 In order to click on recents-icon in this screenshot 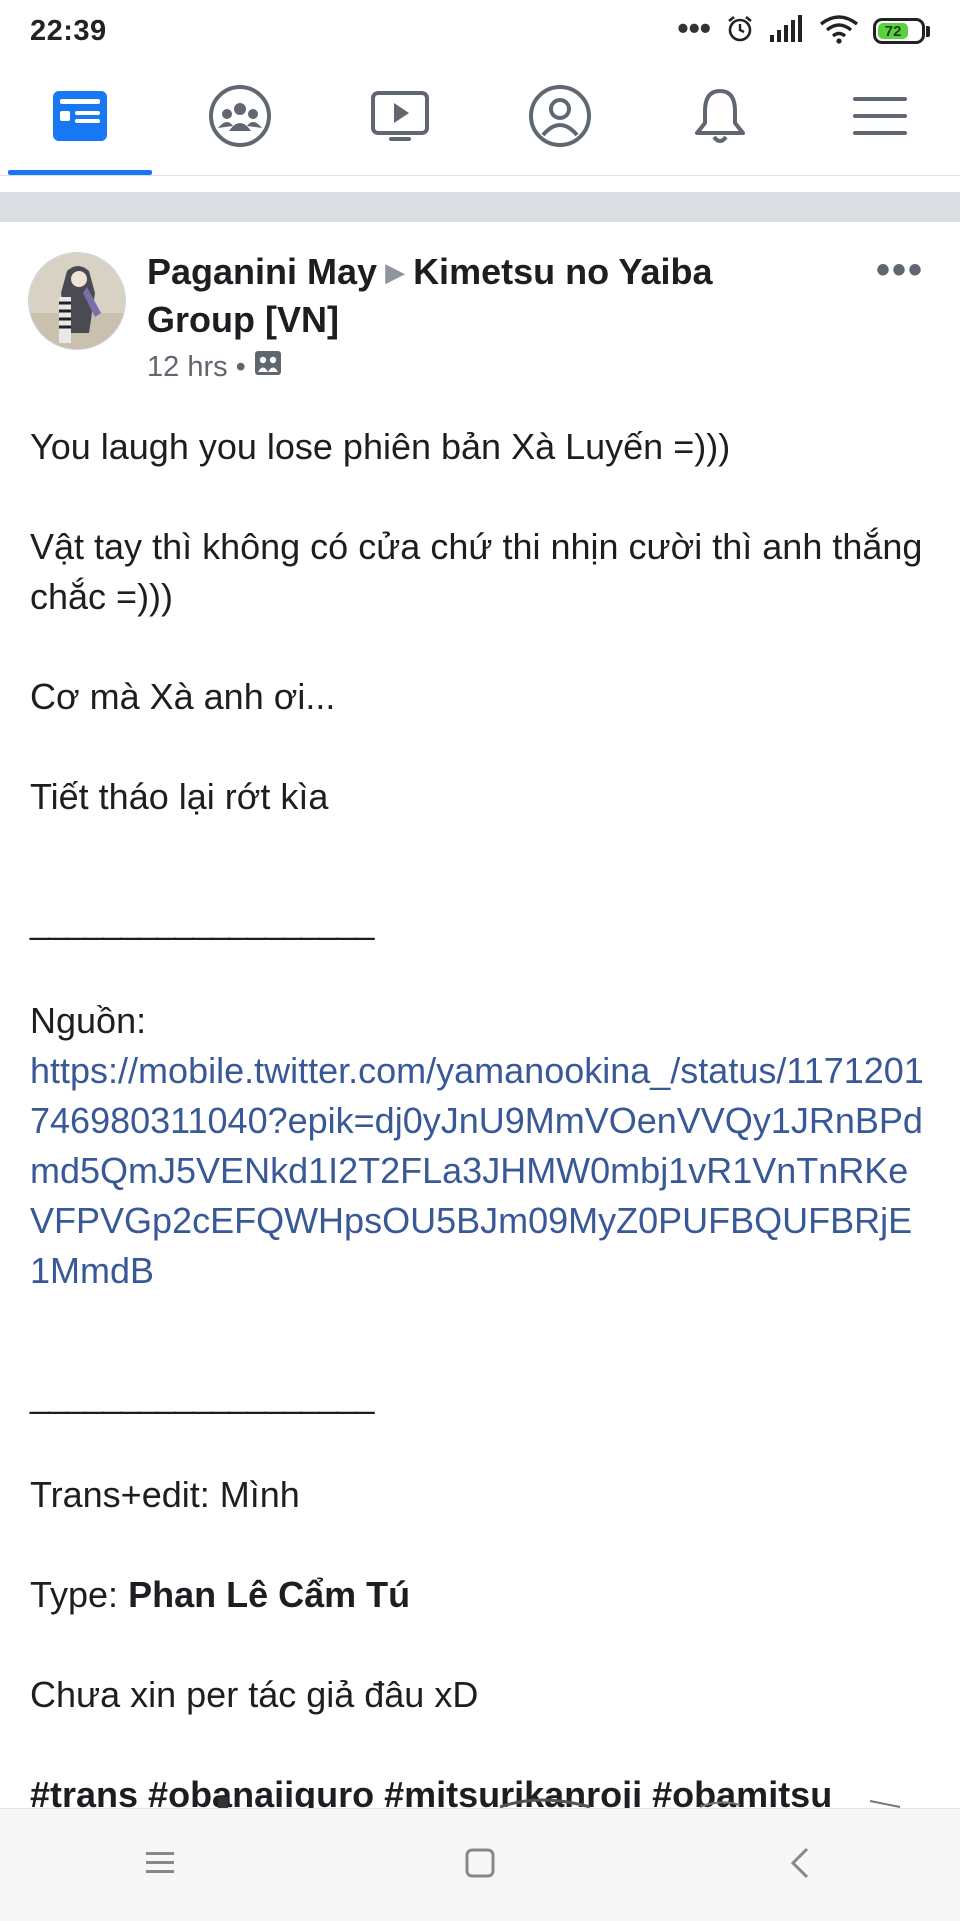, I will do `click(160, 1865)`.